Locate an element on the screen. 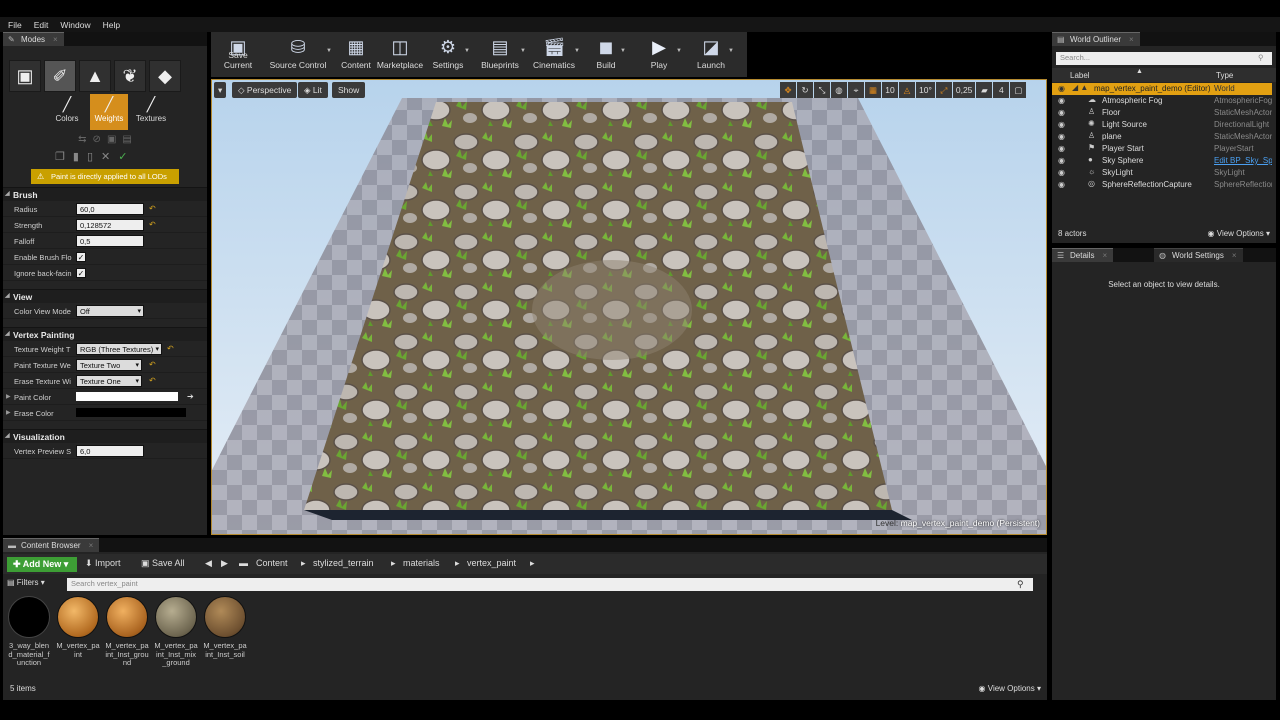 The width and height of the screenshot is (1280, 720). enable-flow-checkbox: ✓ is located at coordinates (81, 257).